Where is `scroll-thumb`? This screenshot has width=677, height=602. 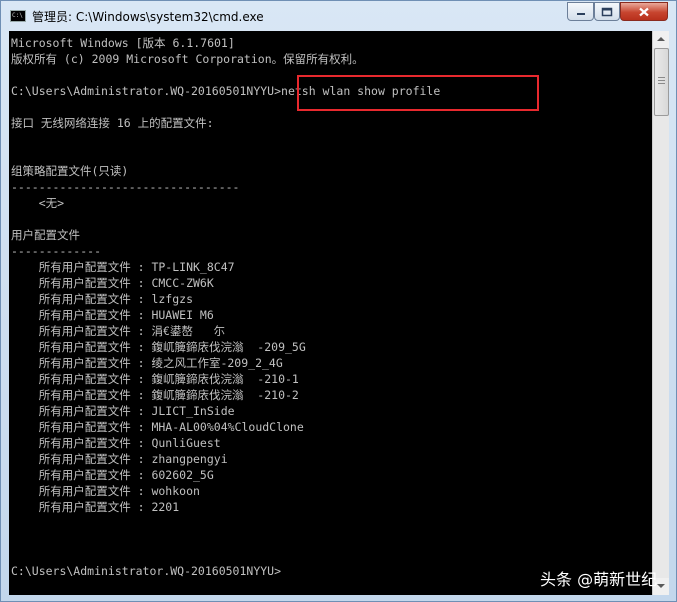 scroll-thumb is located at coordinates (661, 82).